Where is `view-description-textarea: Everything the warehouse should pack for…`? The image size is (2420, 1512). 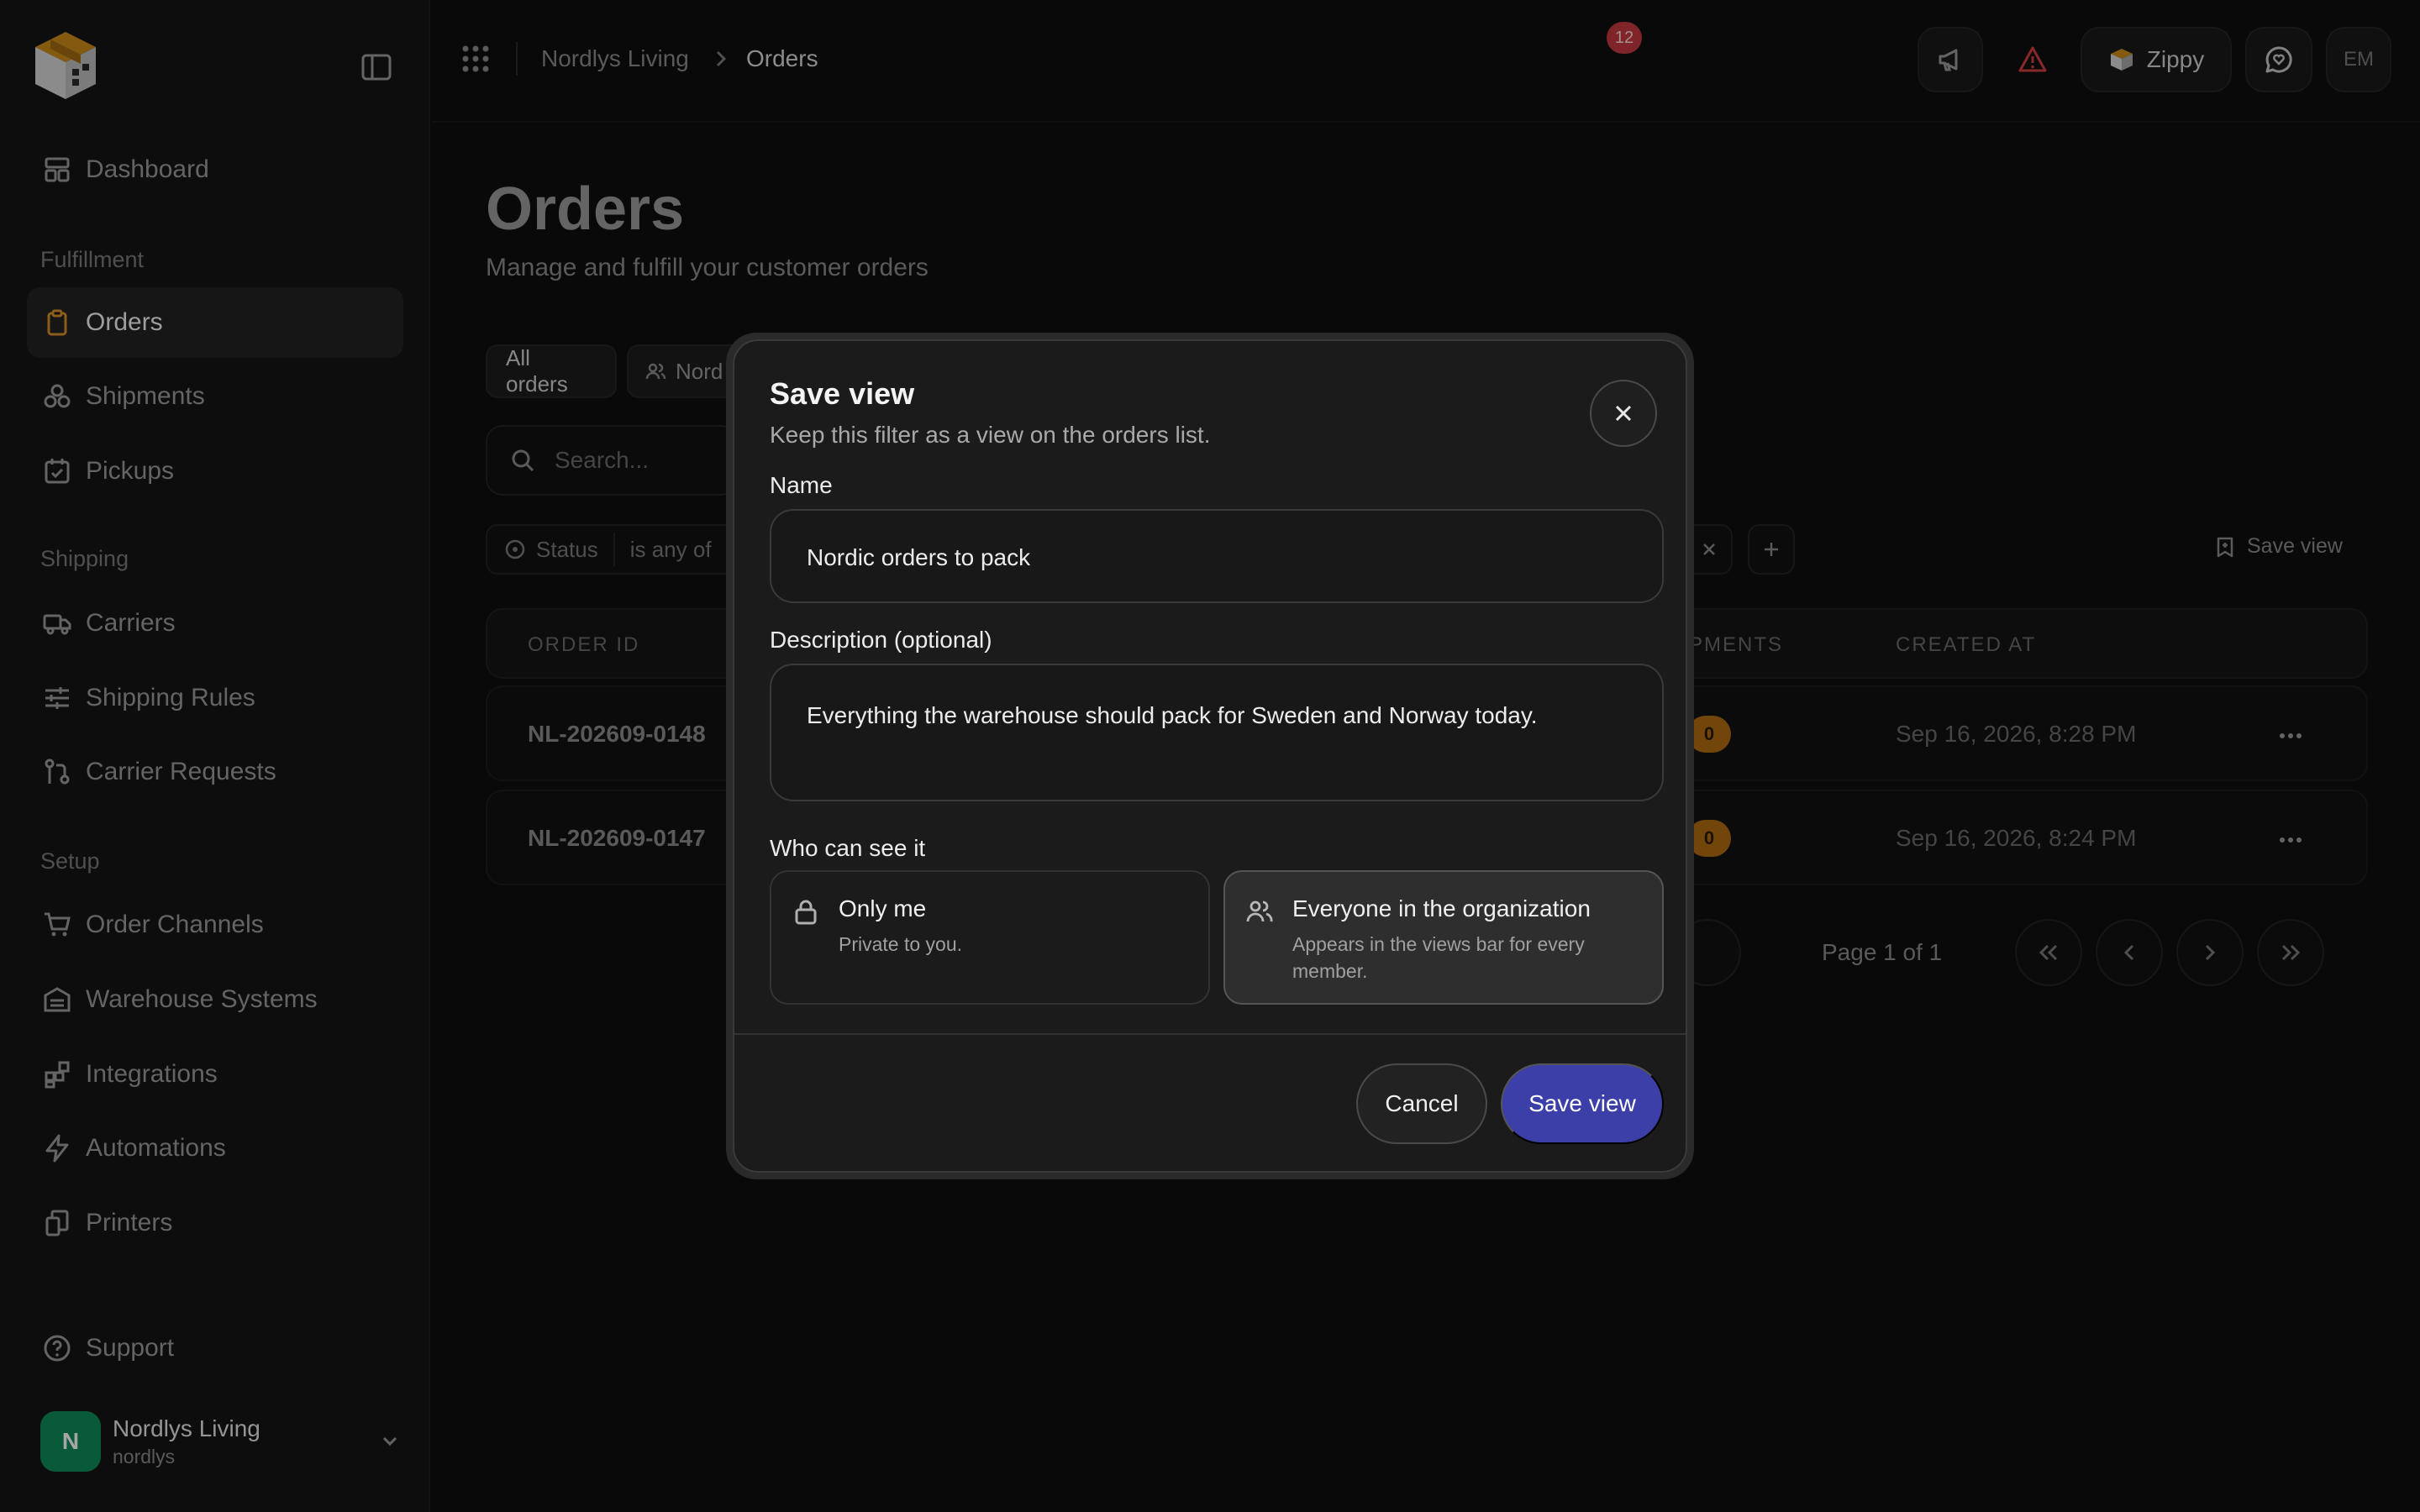
view-description-textarea: Everything the warehouse should pack for… is located at coordinates (1217, 732).